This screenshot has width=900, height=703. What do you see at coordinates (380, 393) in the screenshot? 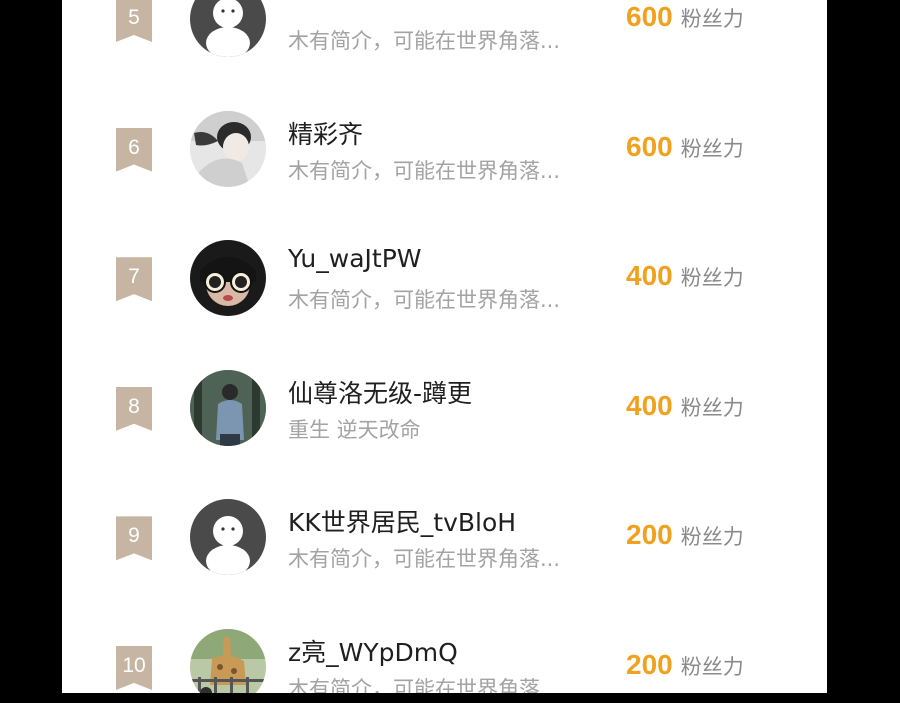
I see `user-name: 仙尊洛无级-蹲更` at bounding box center [380, 393].